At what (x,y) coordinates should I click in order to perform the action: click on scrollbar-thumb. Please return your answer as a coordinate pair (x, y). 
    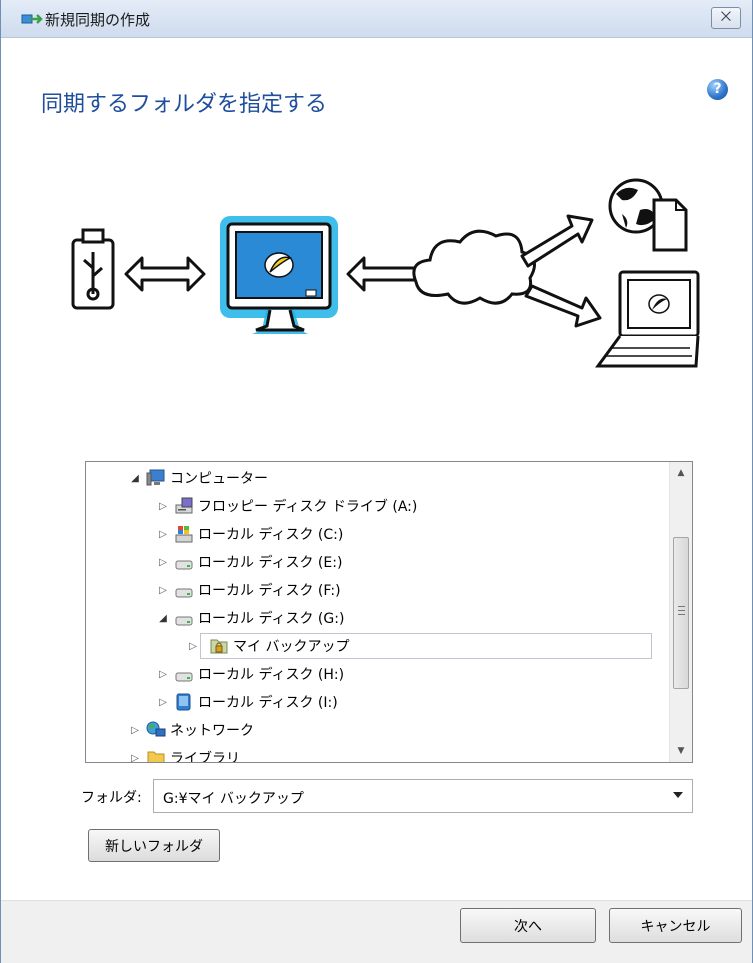
    Looking at the image, I should click on (681, 613).